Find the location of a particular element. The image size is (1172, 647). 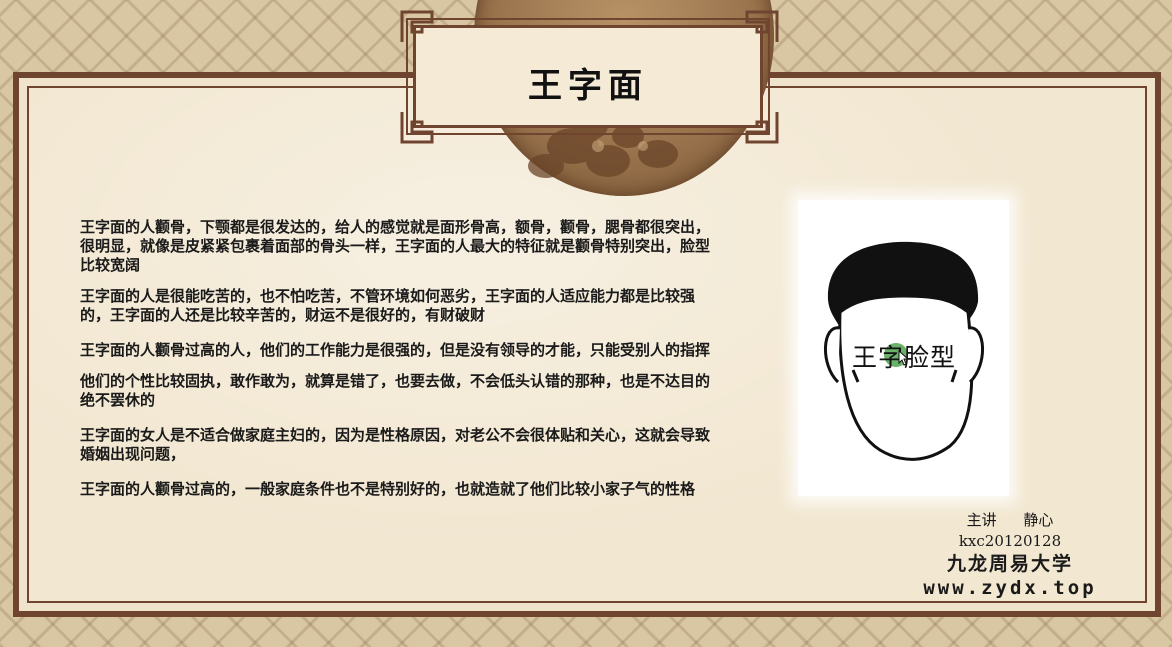

speaker-label: 主讲 is located at coordinates (981, 520).